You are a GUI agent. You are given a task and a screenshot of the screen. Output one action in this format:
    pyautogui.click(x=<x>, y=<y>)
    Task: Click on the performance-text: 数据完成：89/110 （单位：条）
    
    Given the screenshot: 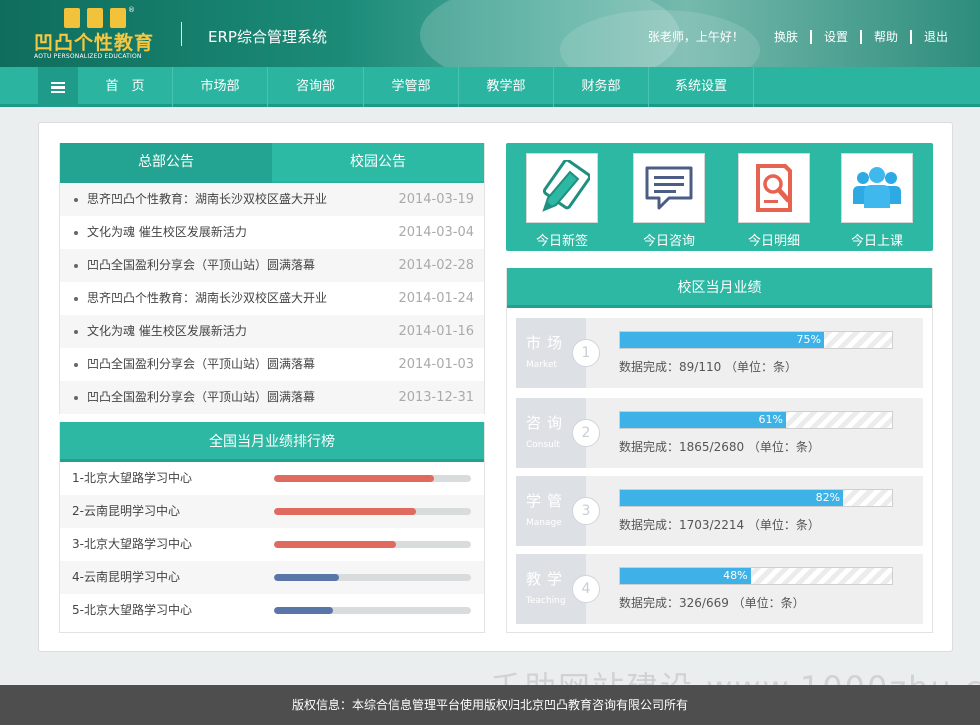 What is the action you would take?
    pyautogui.click(x=708, y=367)
    